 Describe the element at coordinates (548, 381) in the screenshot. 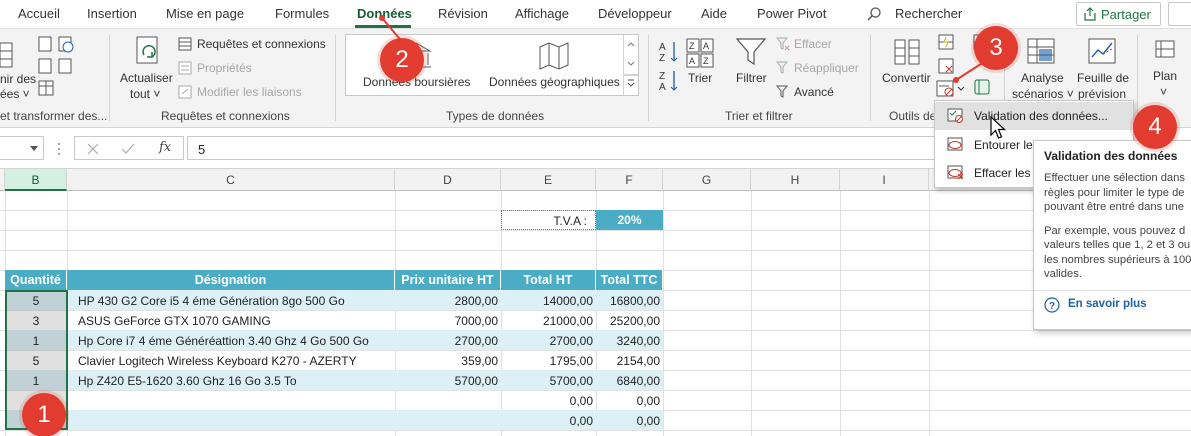

I see `total-ht-cell: 5700,00` at that location.